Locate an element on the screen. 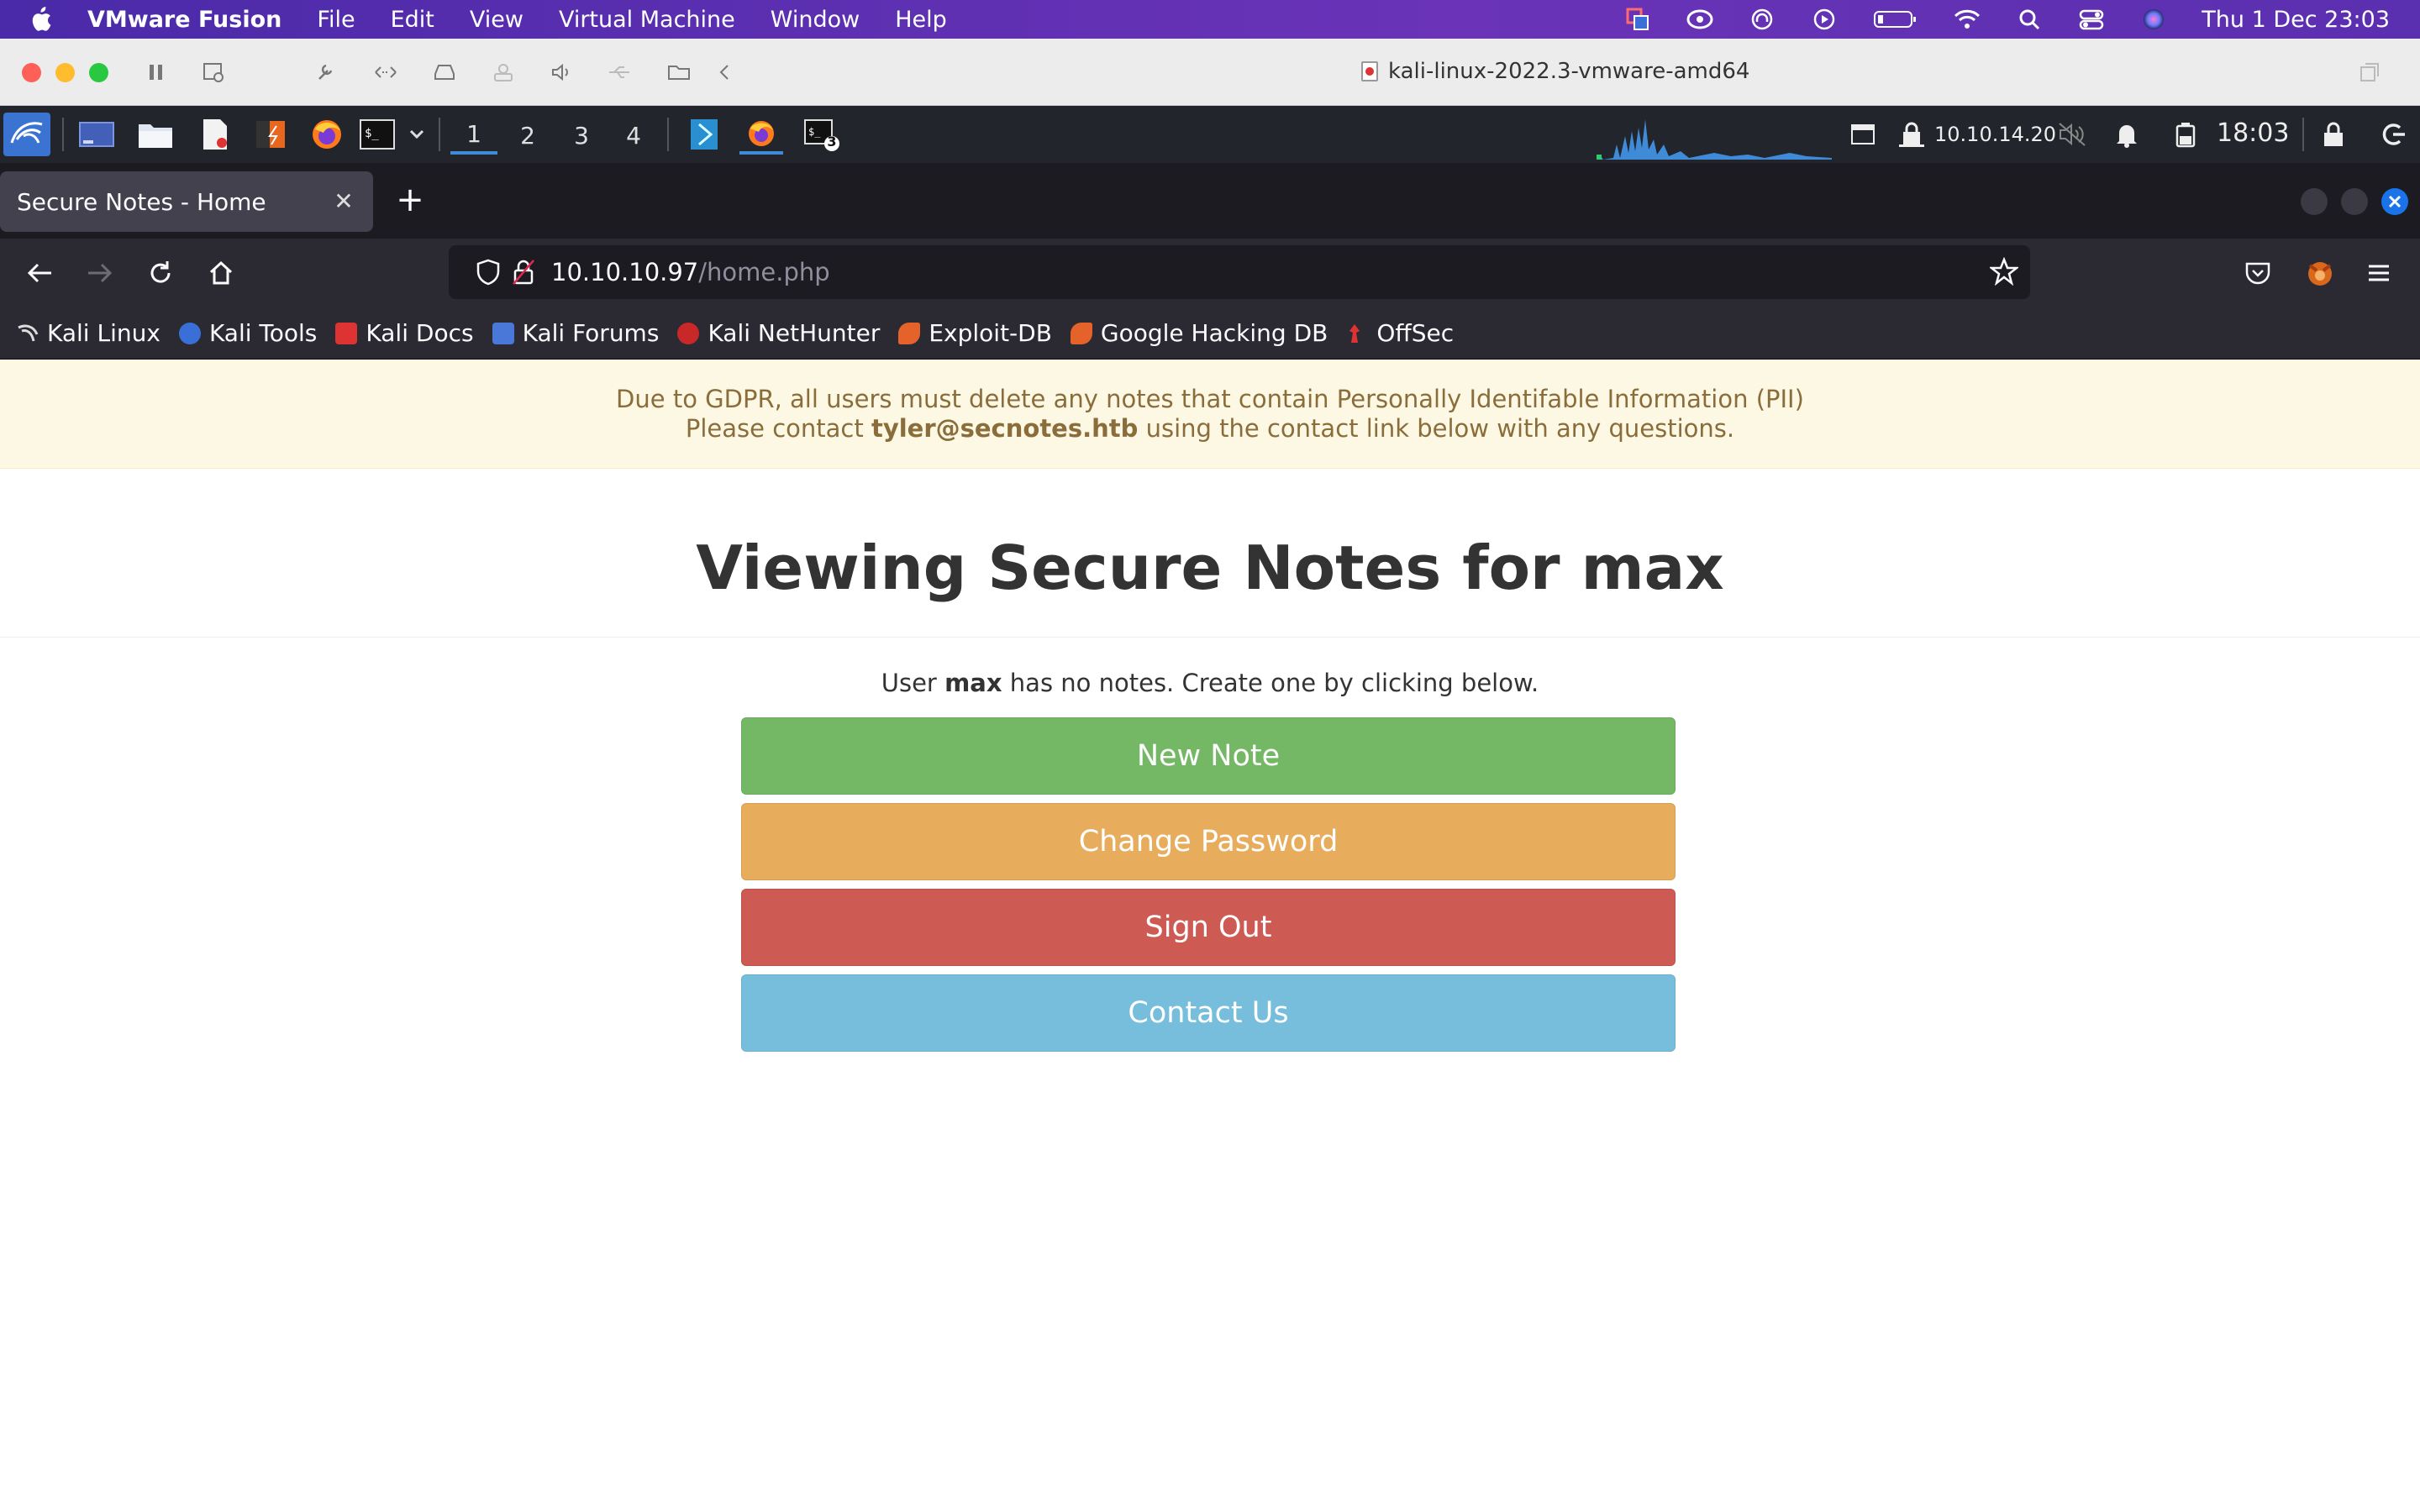 The height and width of the screenshot is (1512, 2420). notifications-bell-icon is located at coordinates (2126, 134).